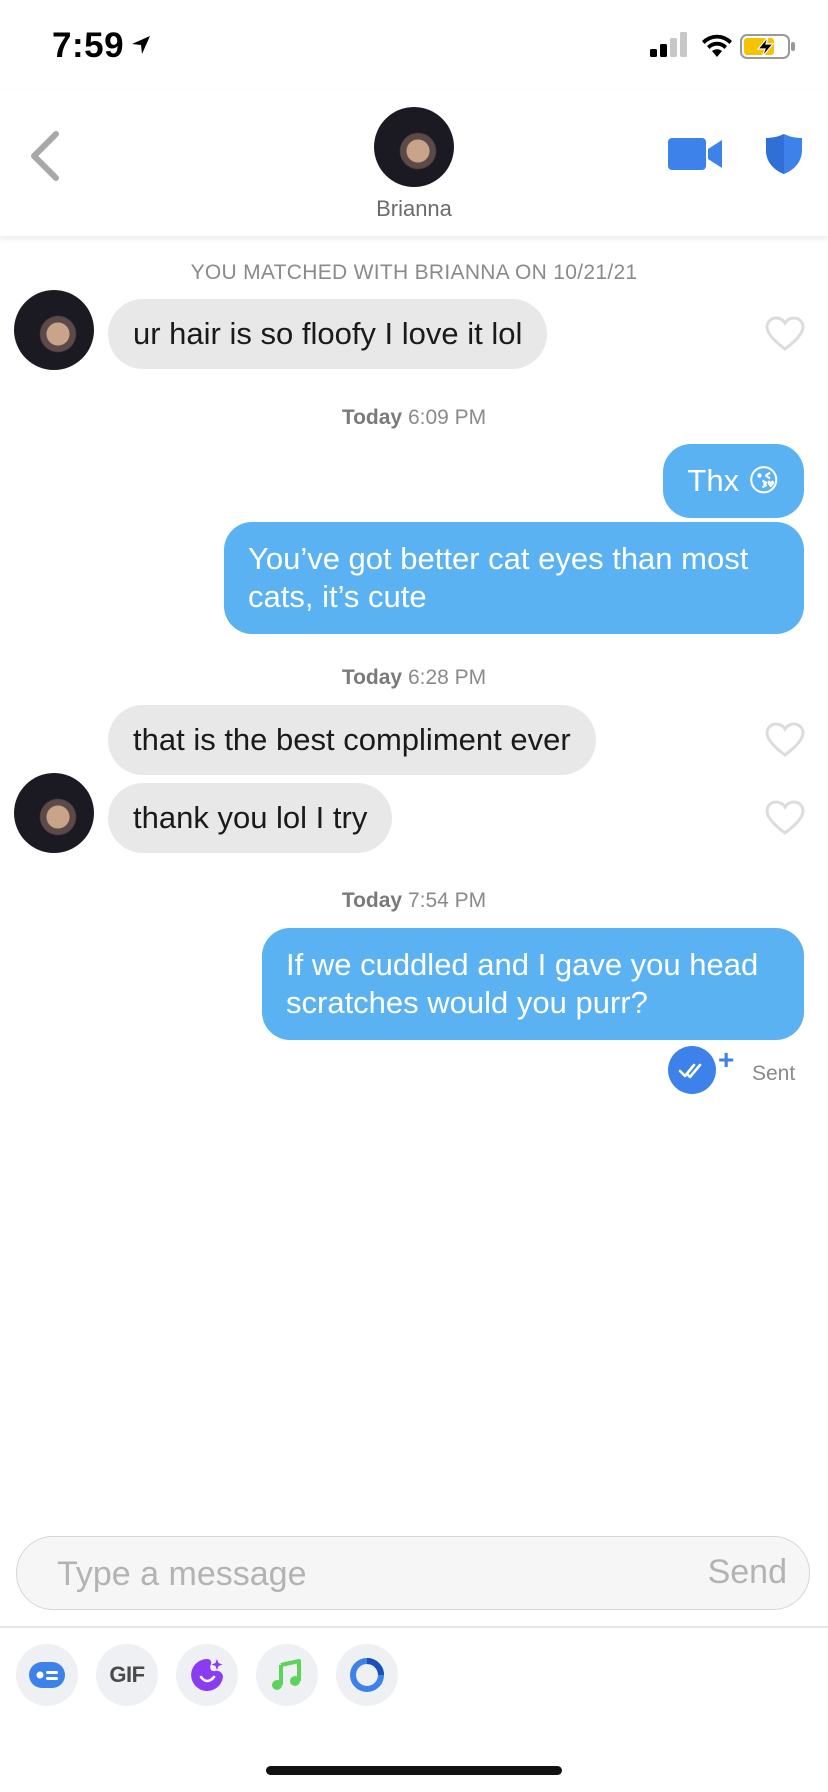 This screenshot has height=1792, width=828. I want to click on swipe-night-button, so click(367, 1675).